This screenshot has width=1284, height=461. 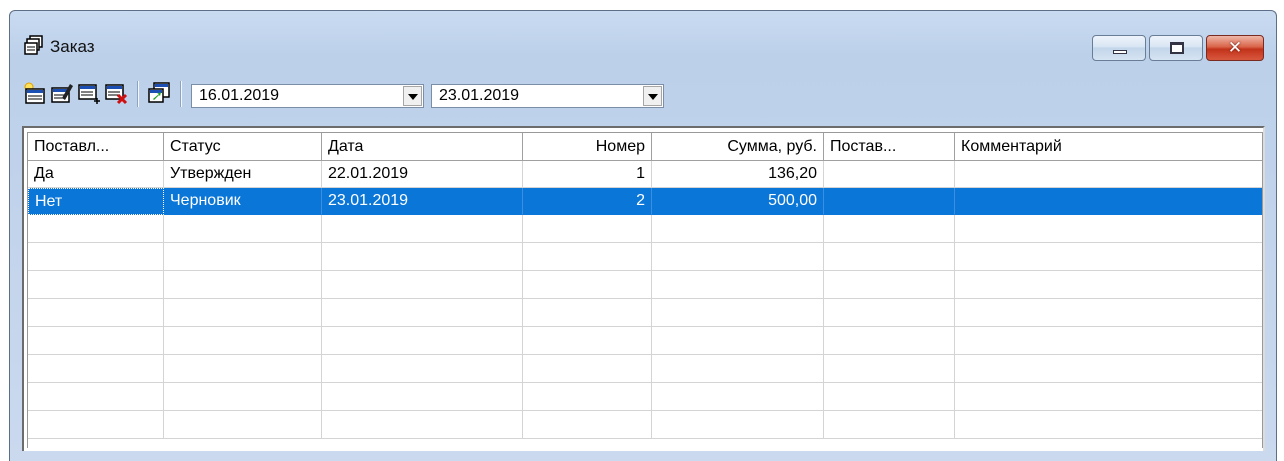 I want to click on close-button: ✕, so click(x=1235, y=48).